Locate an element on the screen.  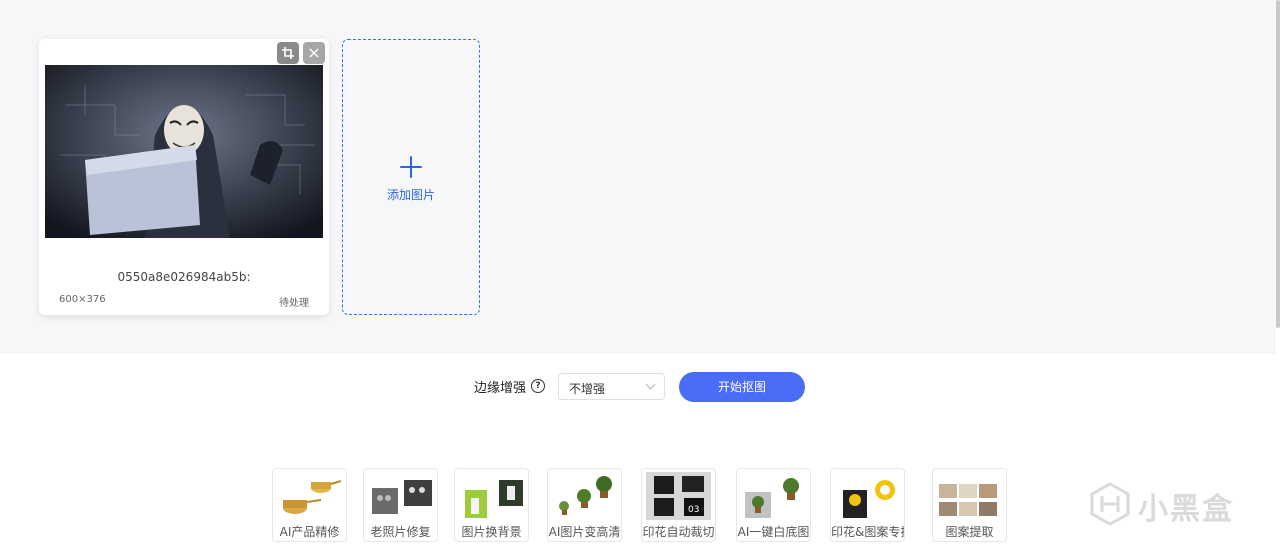
tool-ai-upscale: AI图片变高清 is located at coordinates (584, 505).